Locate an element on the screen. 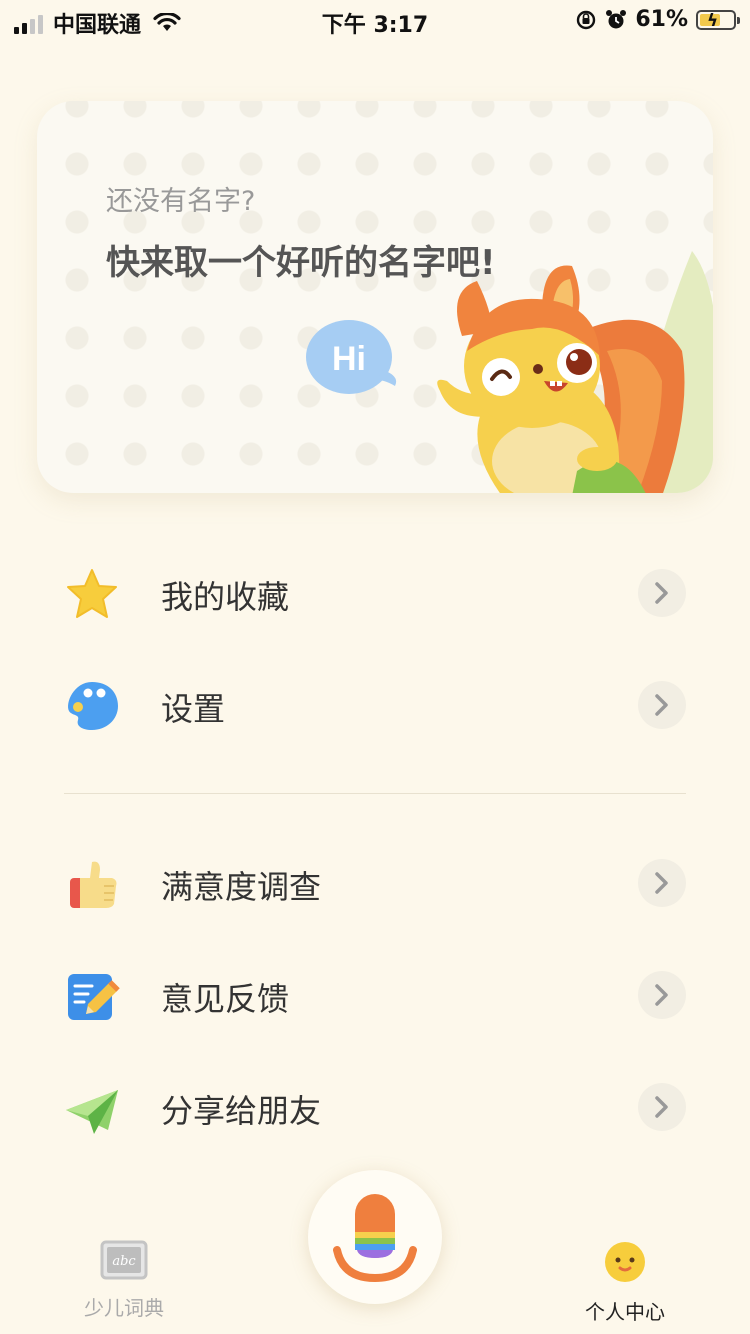 The image size is (750, 1334). palette-icon is located at coordinates (93, 706).